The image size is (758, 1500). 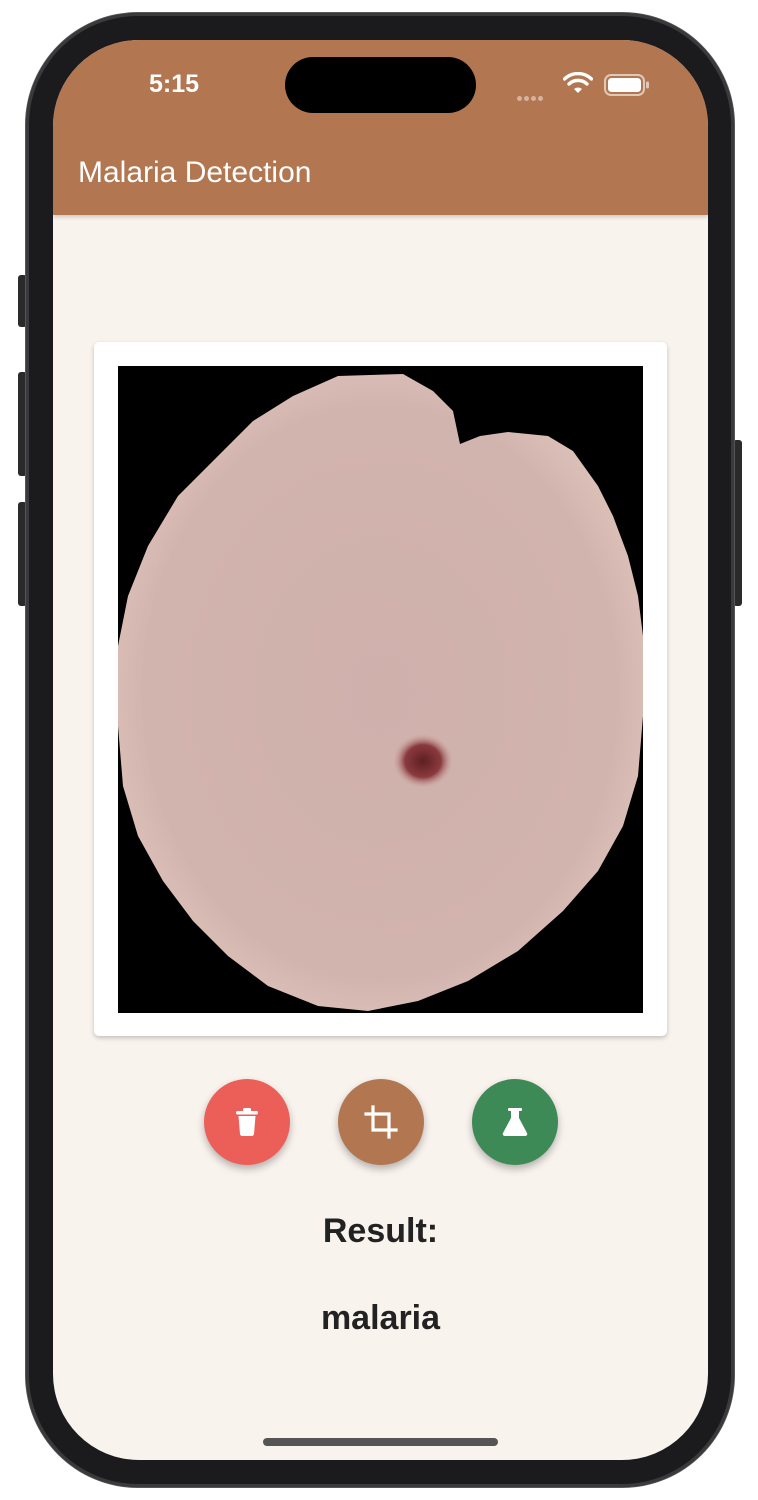 I want to click on action-buttons, so click(x=380, y=1124).